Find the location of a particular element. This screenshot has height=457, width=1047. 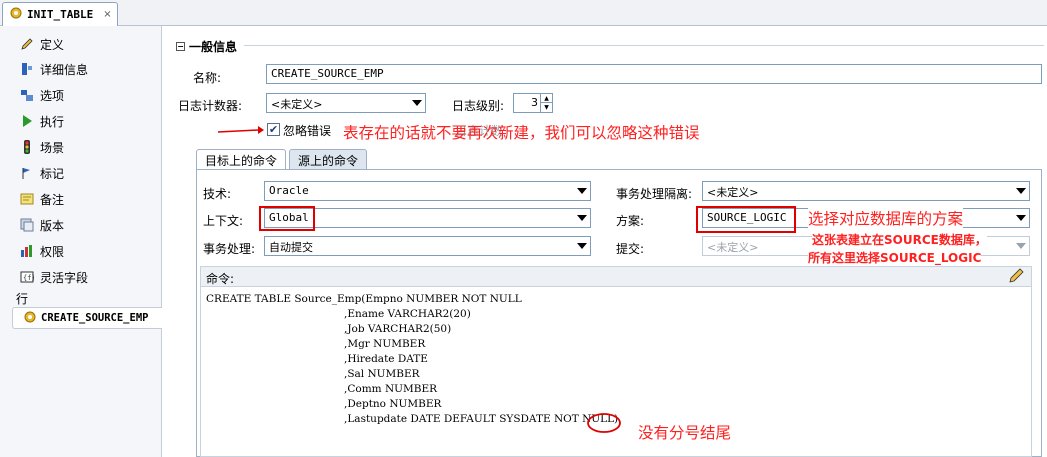

traffic-light-icon is located at coordinates (27, 147).